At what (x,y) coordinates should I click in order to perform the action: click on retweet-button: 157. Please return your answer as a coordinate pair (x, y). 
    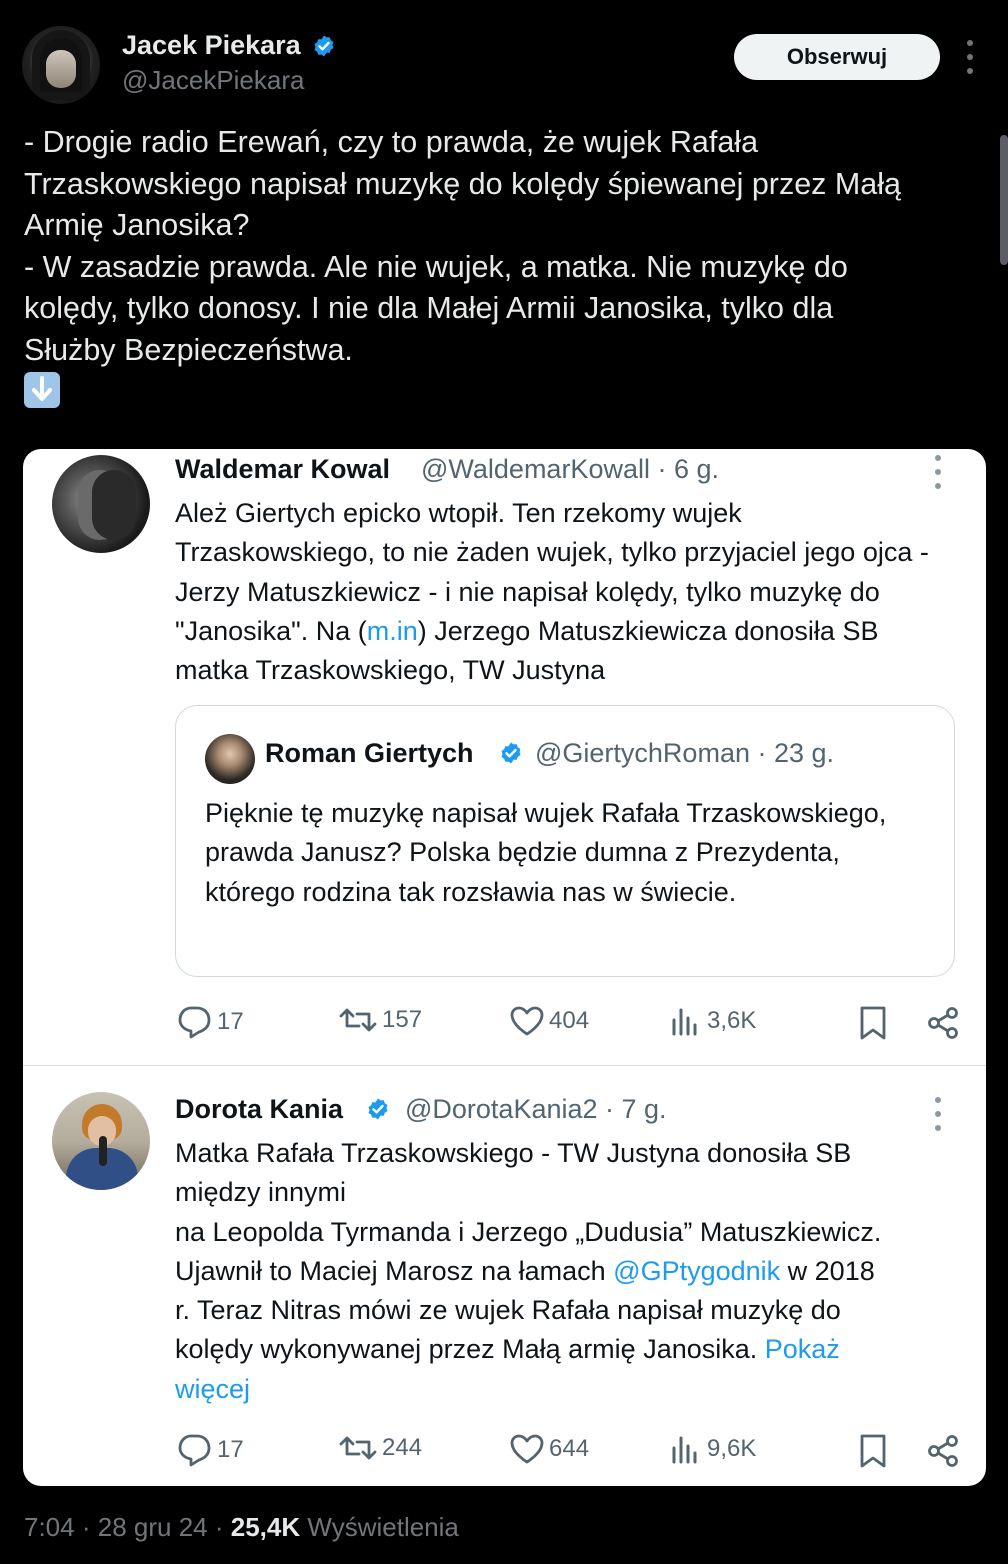
    Looking at the image, I should click on (380, 1020).